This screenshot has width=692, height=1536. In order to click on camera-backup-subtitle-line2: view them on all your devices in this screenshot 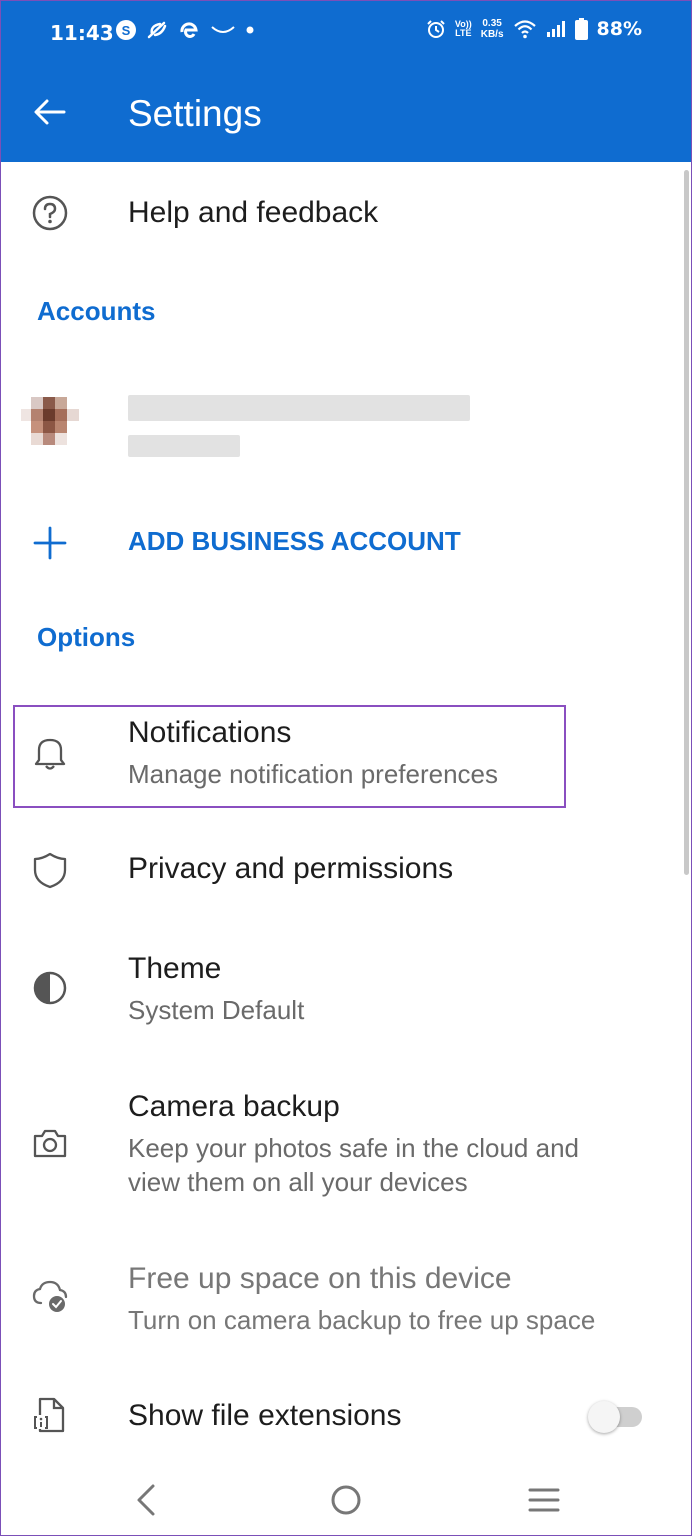, I will do `click(298, 1182)`.